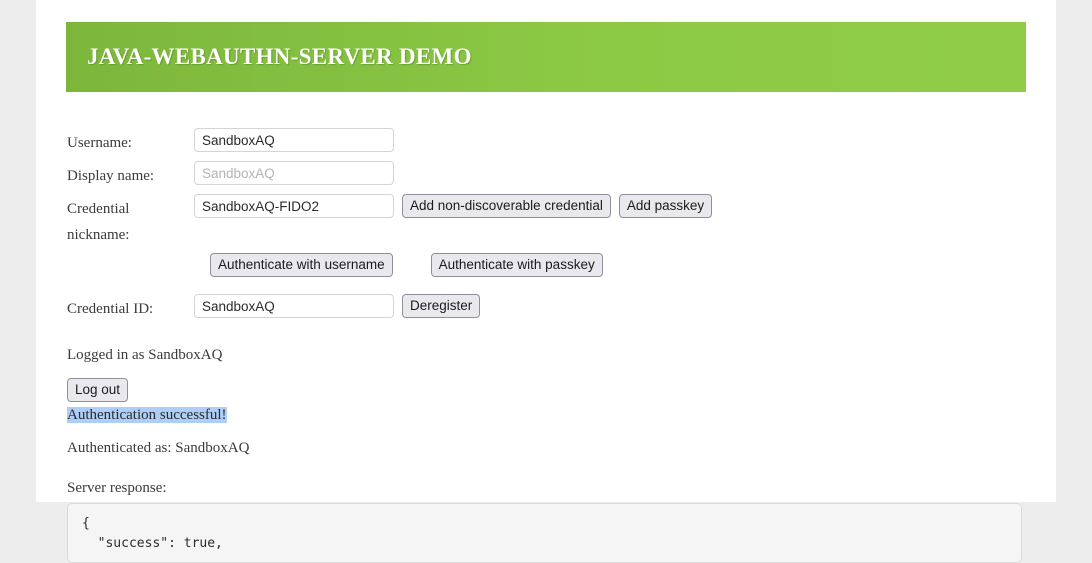  What do you see at coordinates (294, 173) in the screenshot?
I see `display-name-input` at bounding box center [294, 173].